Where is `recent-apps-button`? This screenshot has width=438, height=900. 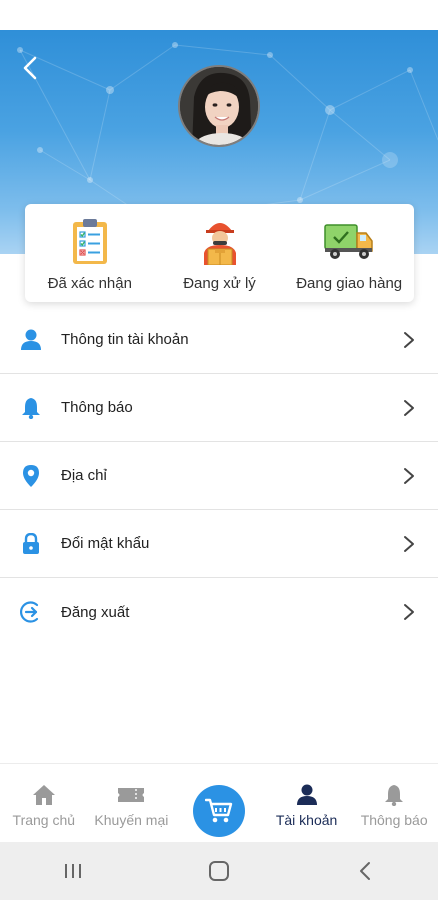 recent-apps-button is located at coordinates (73, 871).